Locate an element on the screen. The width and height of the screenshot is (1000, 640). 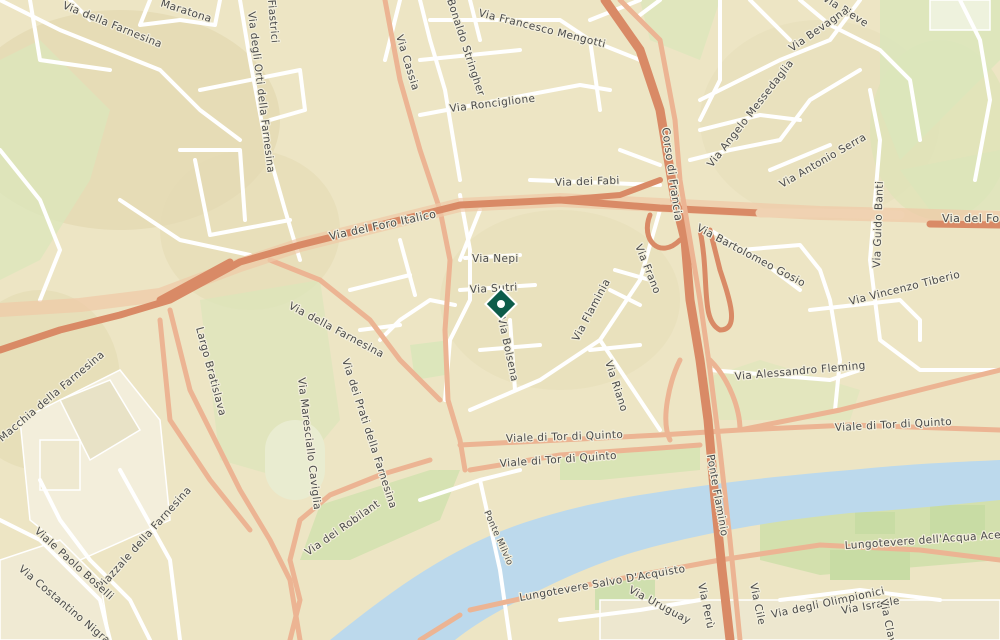
label-via-dei-fabi: Via dei Fabi is located at coordinates (587, 182).